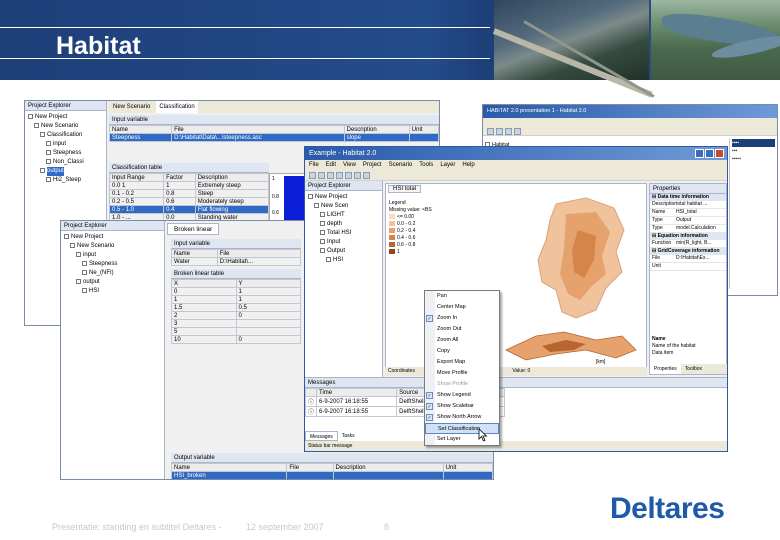  Describe the element at coordinates (426, 165) in the screenshot. I see `menu-item: Tools` at that location.